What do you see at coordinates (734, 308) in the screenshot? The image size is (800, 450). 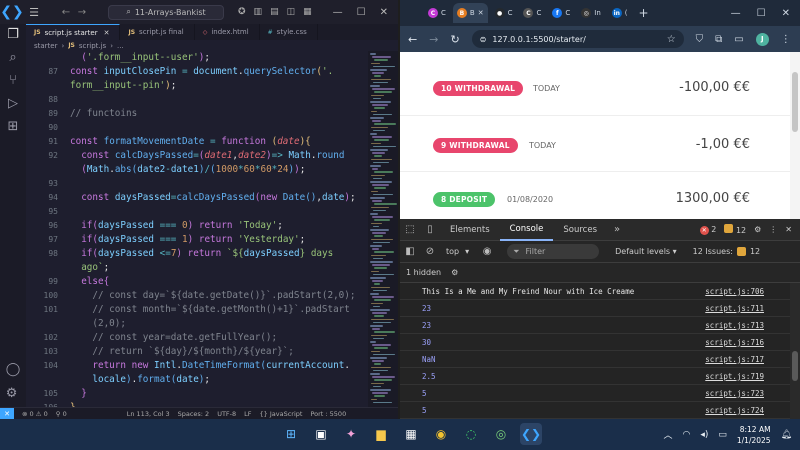 I see `log-source-link: script.js:711` at bounding box center [734, 308].